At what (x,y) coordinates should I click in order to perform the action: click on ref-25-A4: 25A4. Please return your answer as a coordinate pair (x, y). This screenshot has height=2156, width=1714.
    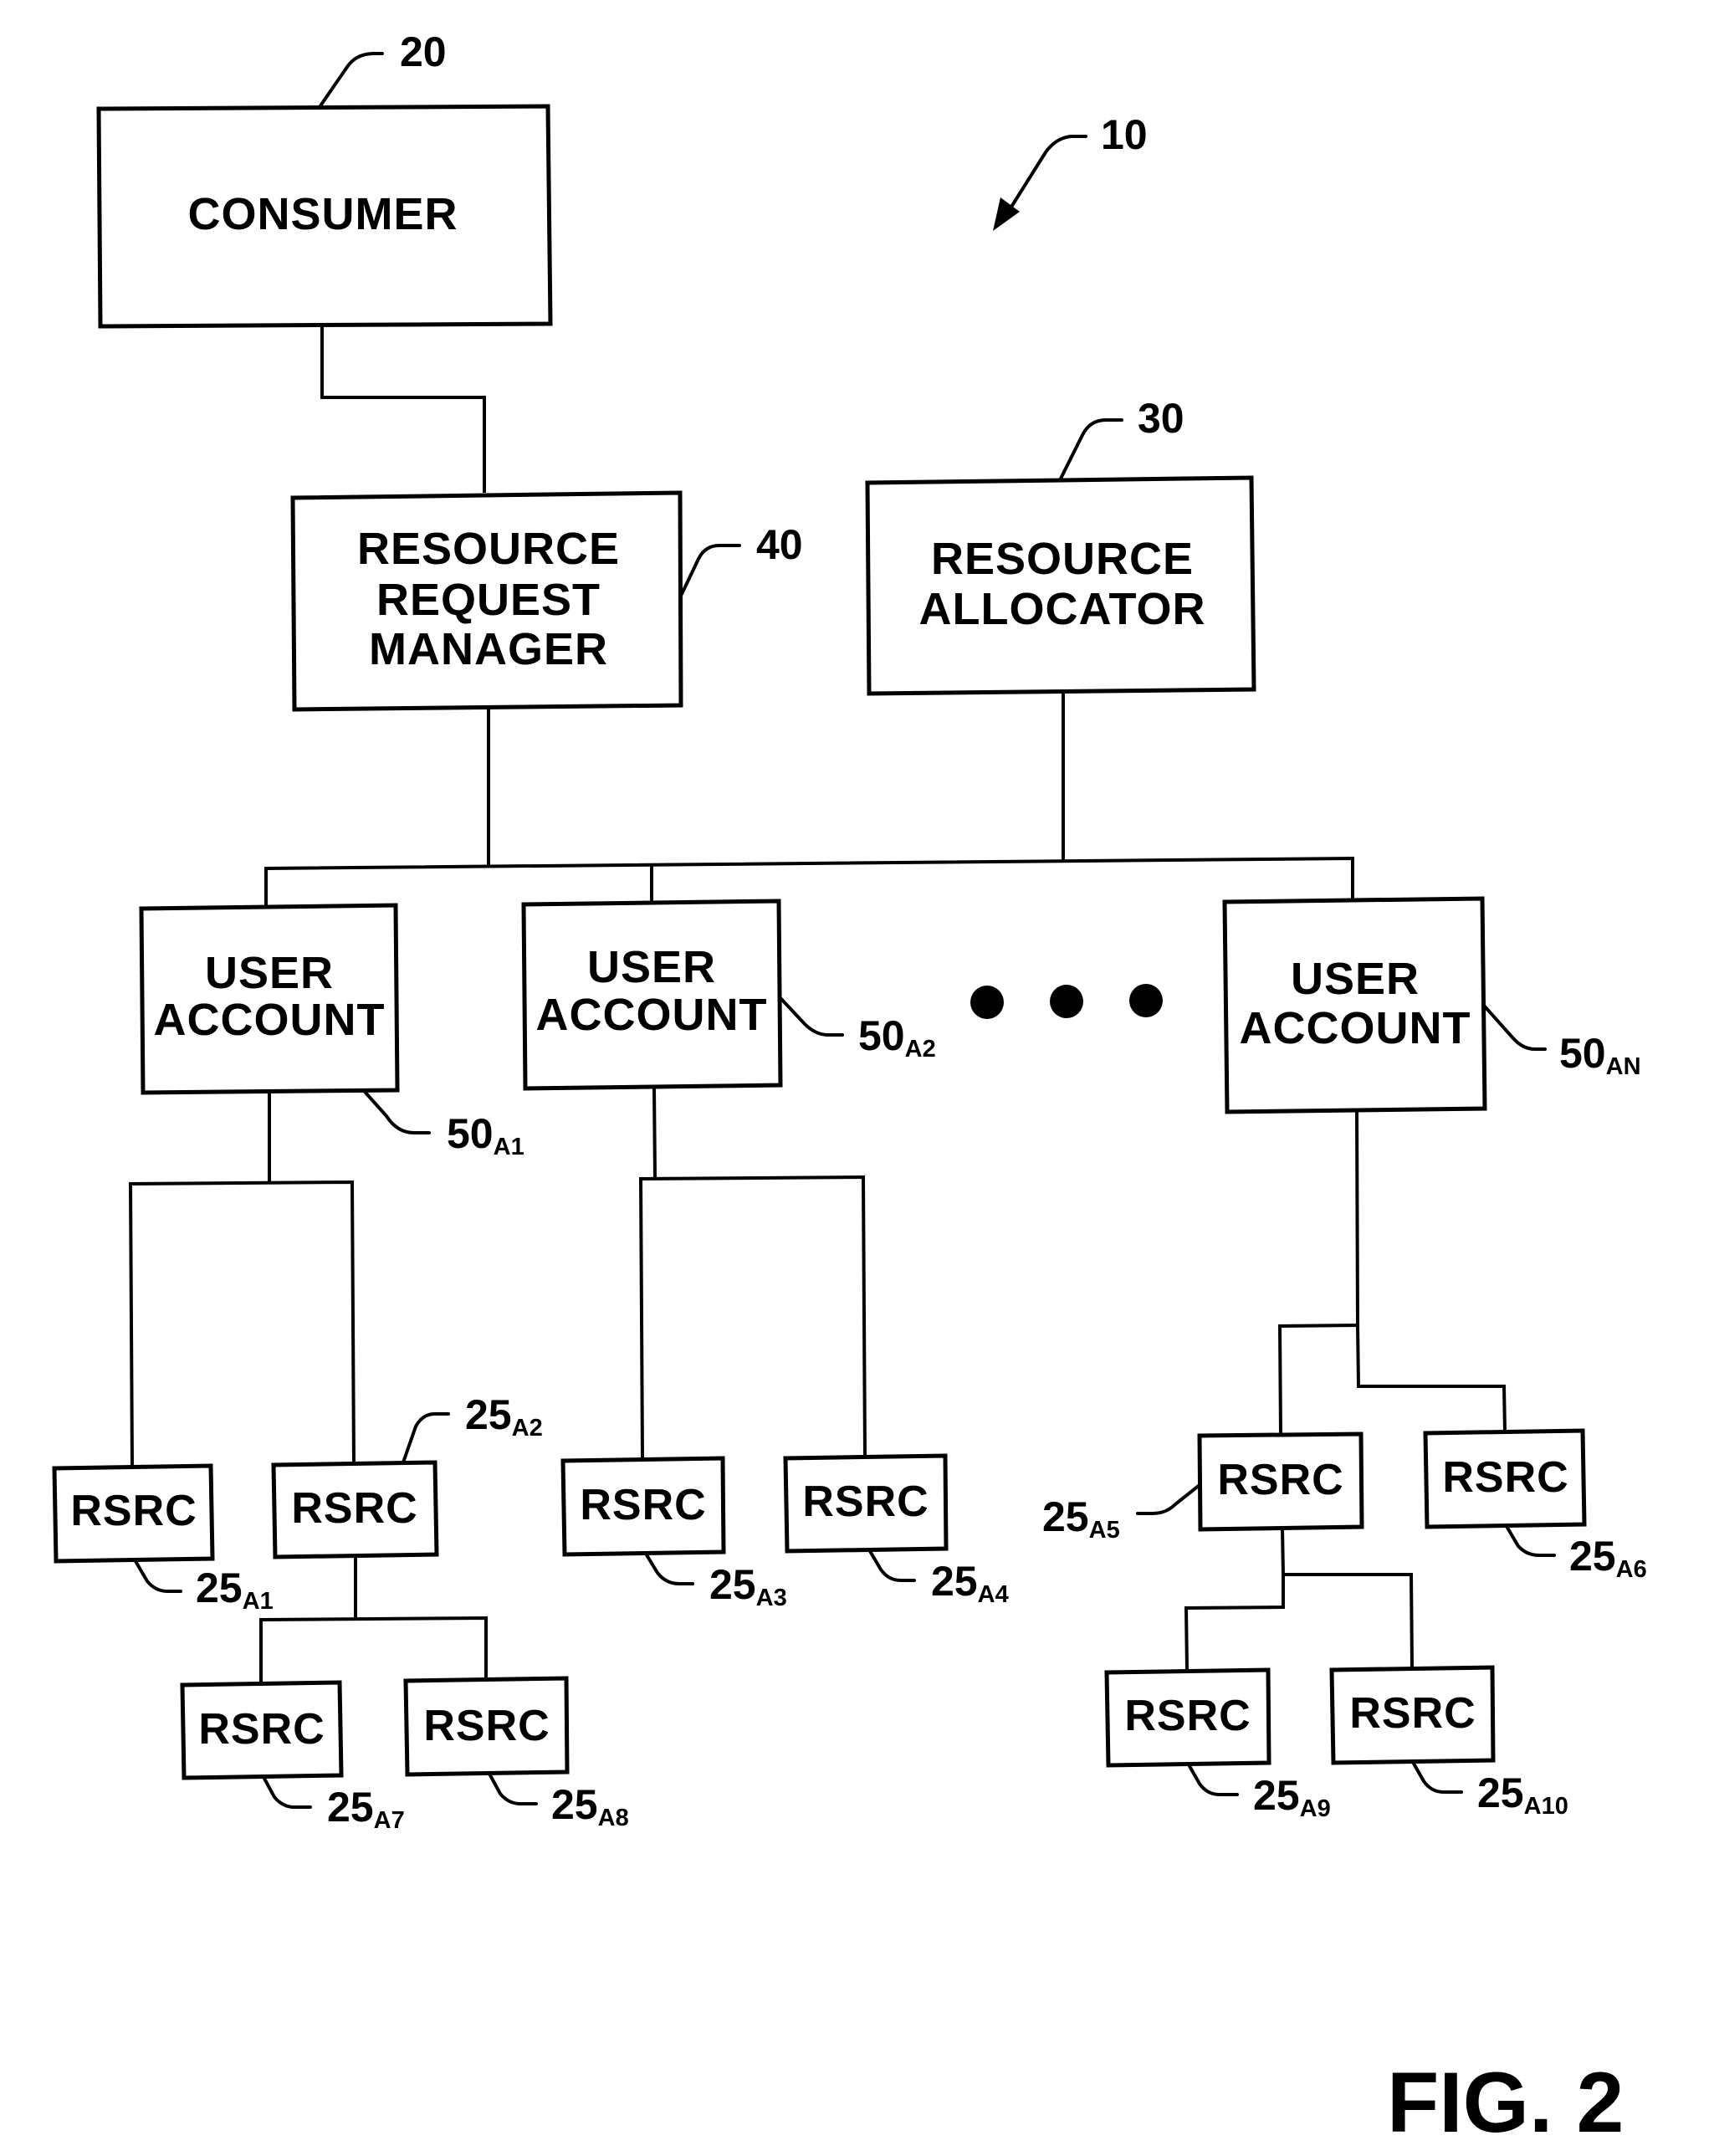
    Looking at the image, I should click on (970, 1583).